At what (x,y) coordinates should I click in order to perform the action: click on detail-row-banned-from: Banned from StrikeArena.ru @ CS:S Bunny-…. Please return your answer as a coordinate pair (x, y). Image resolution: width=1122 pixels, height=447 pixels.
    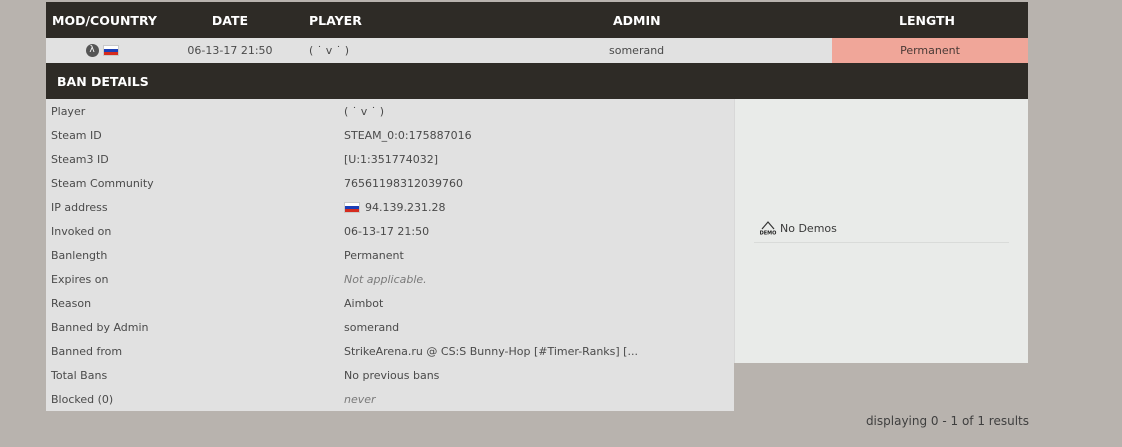
    Looking at the image, I should click on (390, 351).